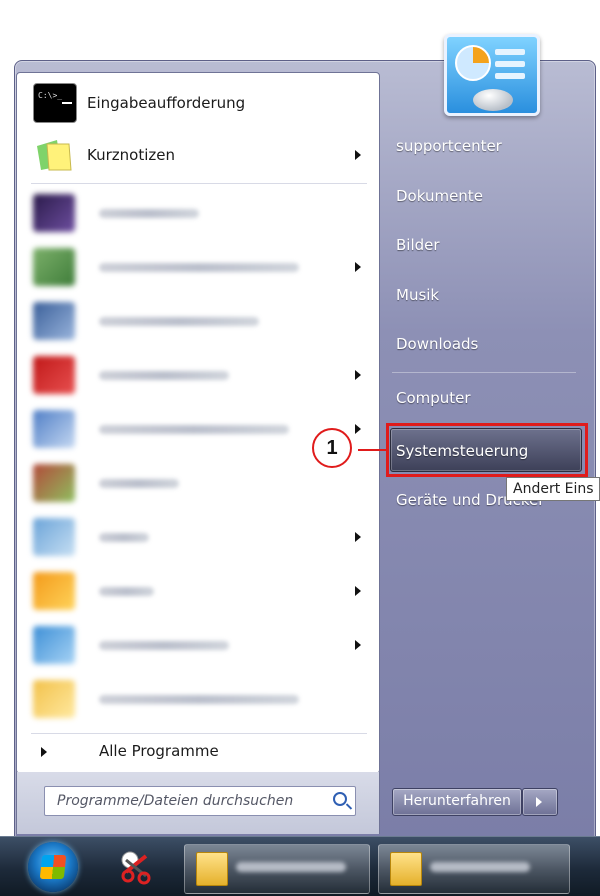 The height and width of the screenshot is (896, 600). I want to click on right-item-documents: Dokumente, so click(439, 196).